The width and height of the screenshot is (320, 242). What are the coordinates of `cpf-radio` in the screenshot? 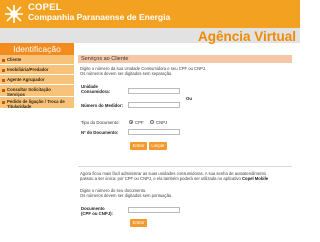 It's located at (131, 122).